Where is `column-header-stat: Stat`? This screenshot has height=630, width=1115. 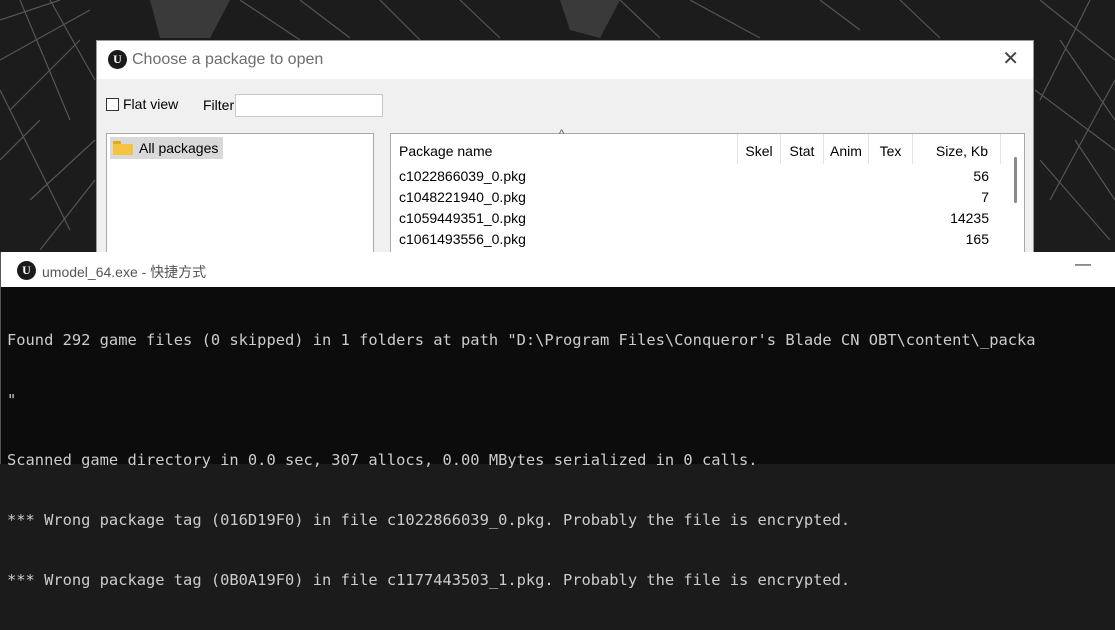
column-header-stat: Stat is located at coordinates (802, 149).